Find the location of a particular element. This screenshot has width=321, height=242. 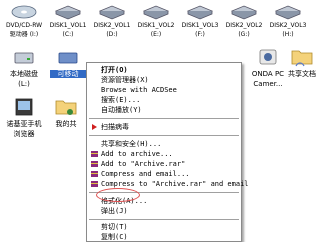

menu-label: 扫描病毒 is located at coordinates (115, 127).